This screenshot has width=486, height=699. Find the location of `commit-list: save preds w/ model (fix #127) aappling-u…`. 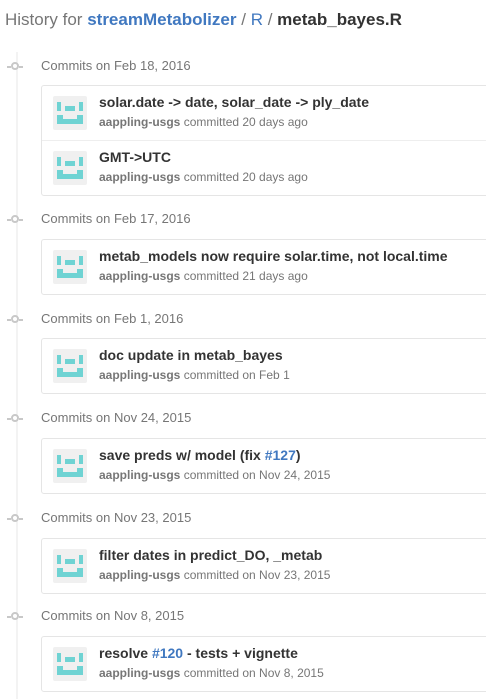

commit-list: save preds w/ model (fix #127) aappling-u… is located at coordinates (263, 466).